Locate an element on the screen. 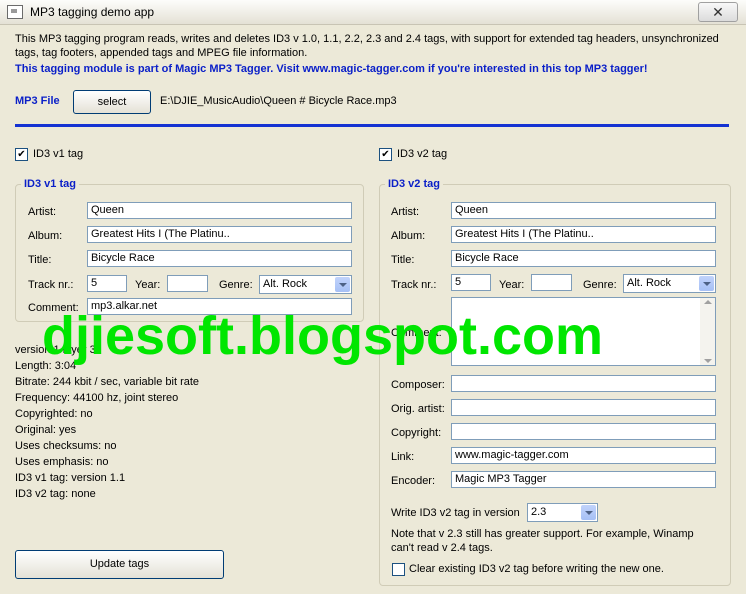 This screenshot has width=746, height=594. id3v1-checkbox: ✔ is located at coordinates (21, 154).